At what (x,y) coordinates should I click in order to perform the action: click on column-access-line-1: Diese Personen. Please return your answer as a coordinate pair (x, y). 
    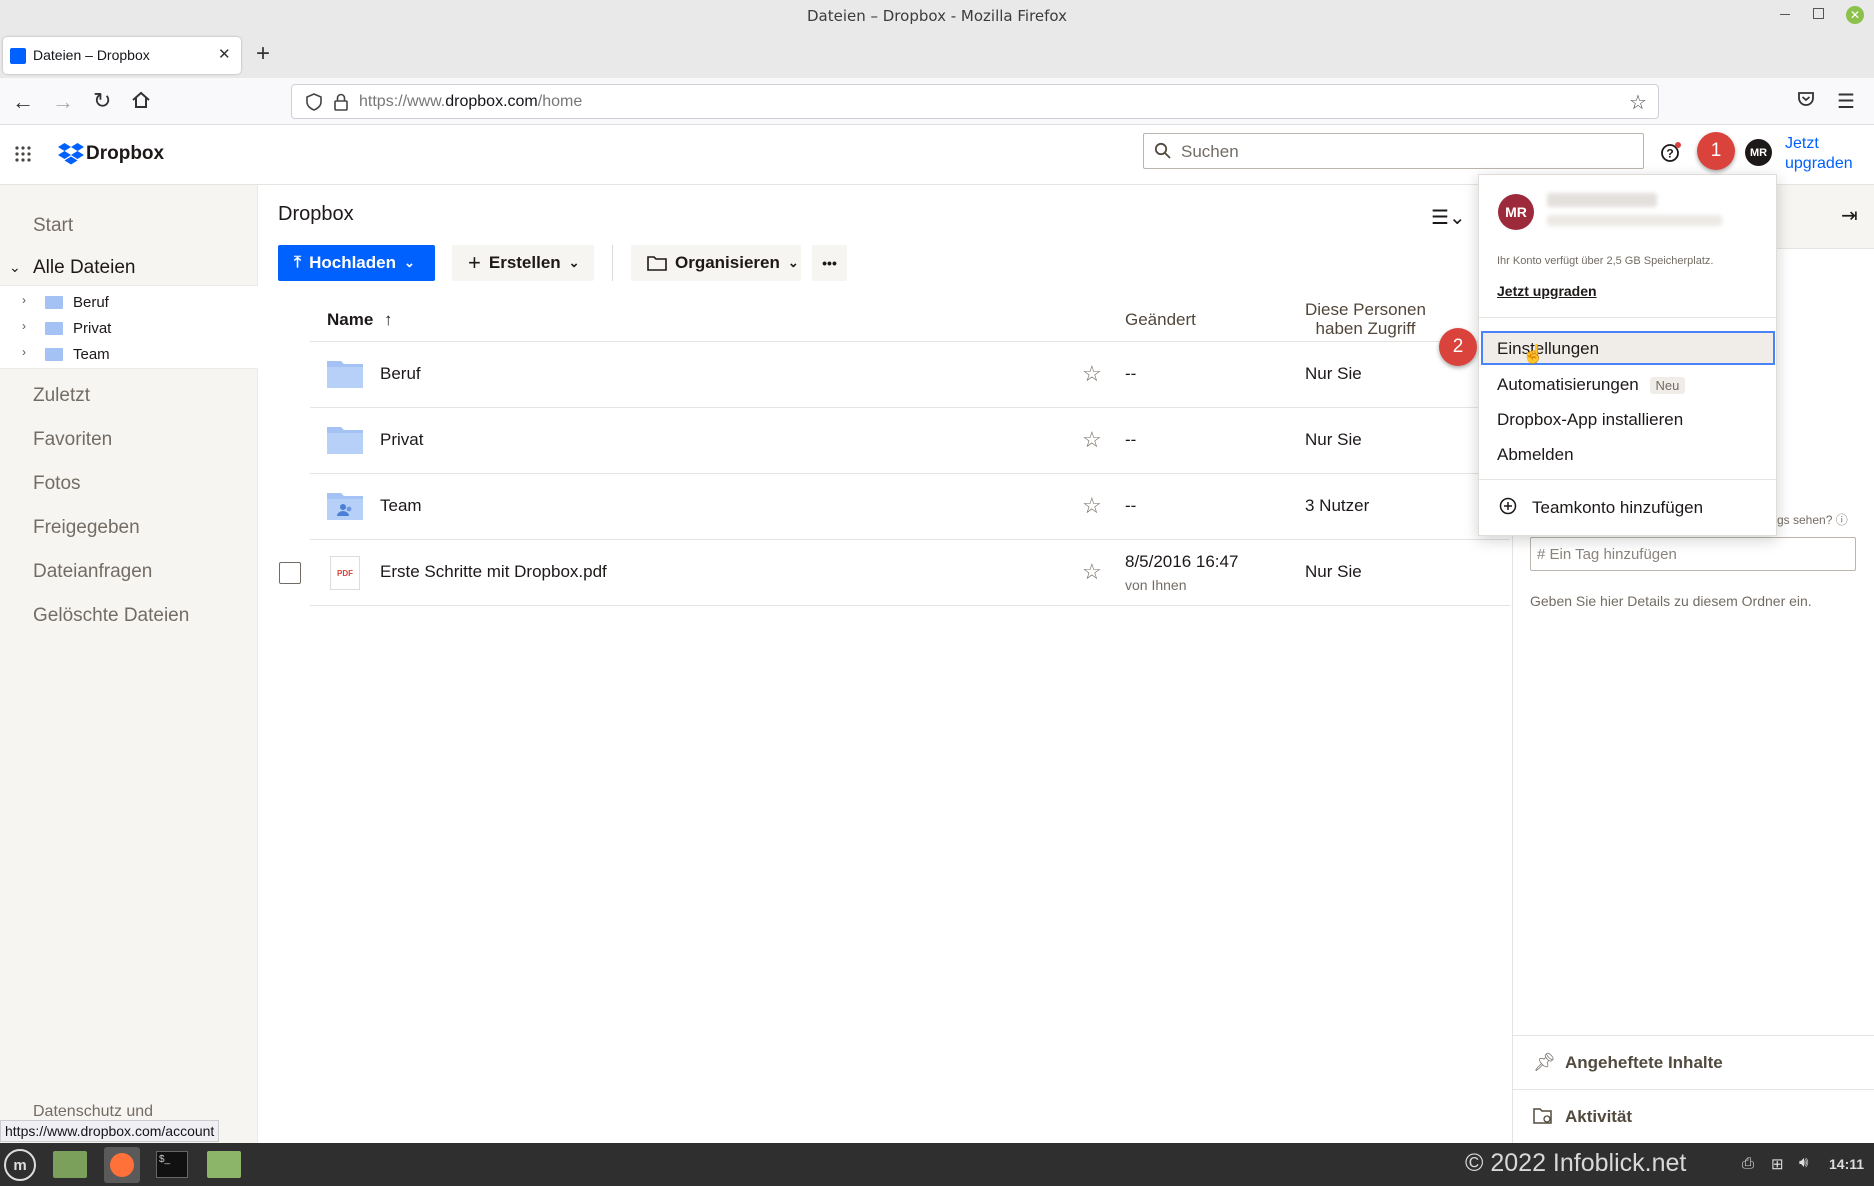
    Looking at the image, I should click on (1365, 309).